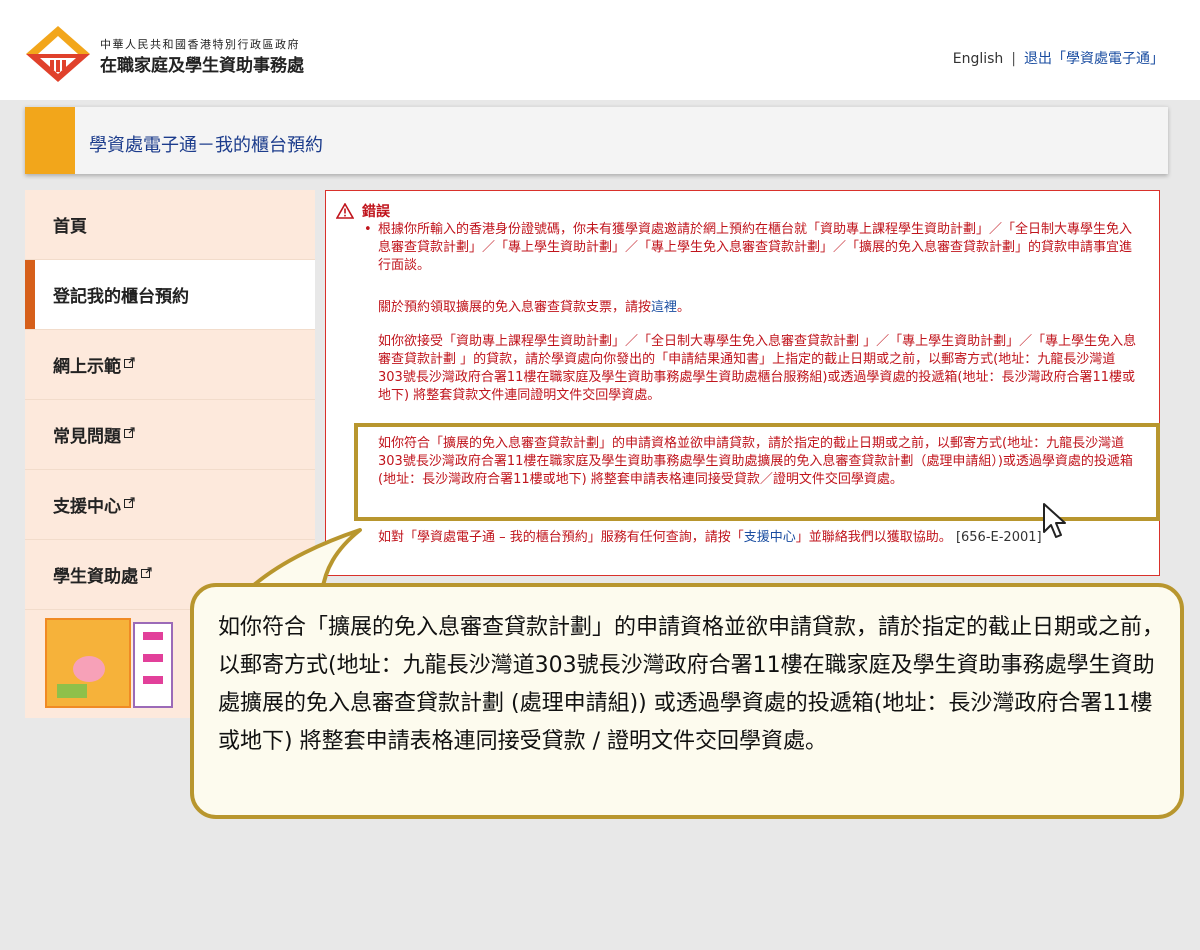  What do you see at coordinates (50, 140) in the screenshot?
I see `title-accent-block` at bounding box center [50, 140].